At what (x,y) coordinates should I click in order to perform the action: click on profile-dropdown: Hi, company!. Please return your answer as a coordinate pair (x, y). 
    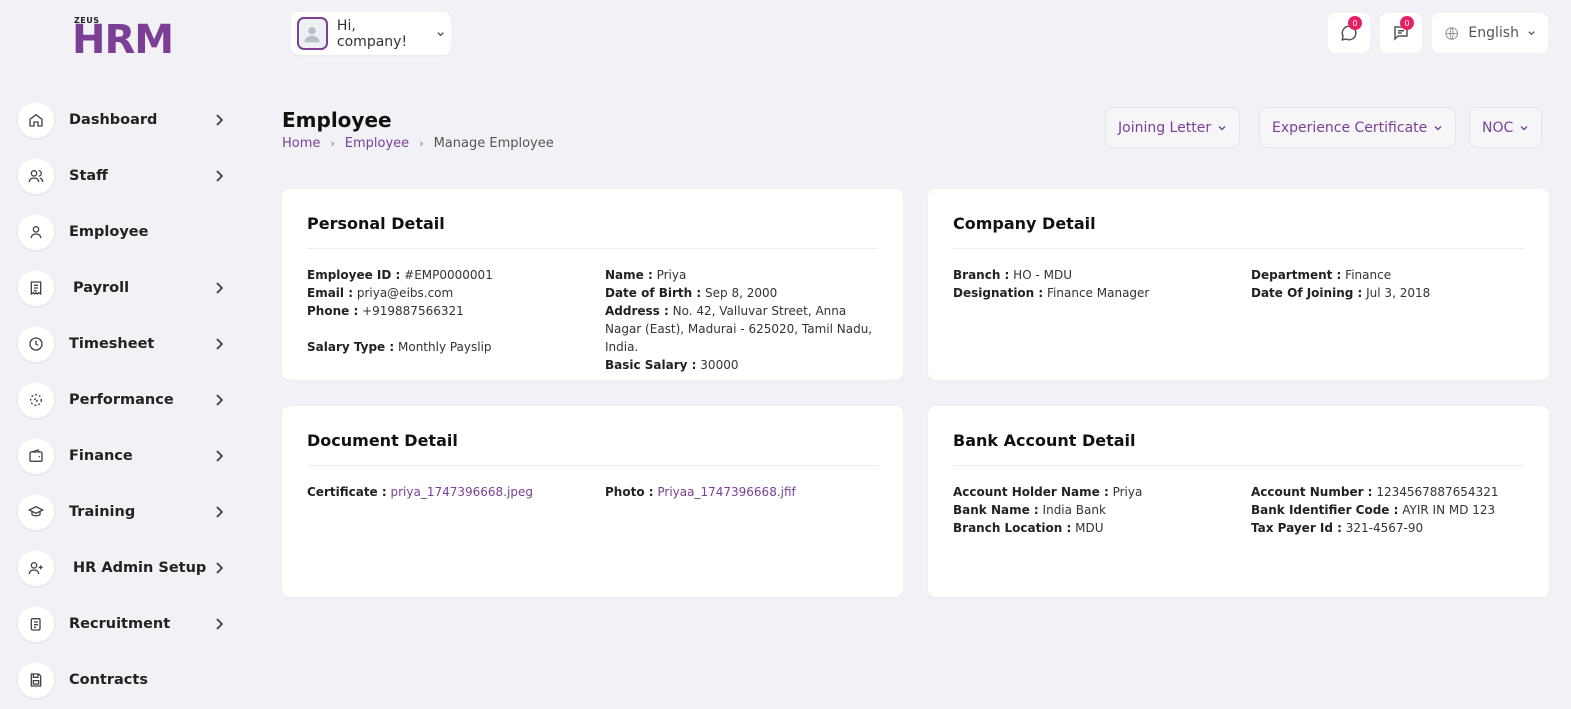
    Looking at the image, I should click on (371, 33).